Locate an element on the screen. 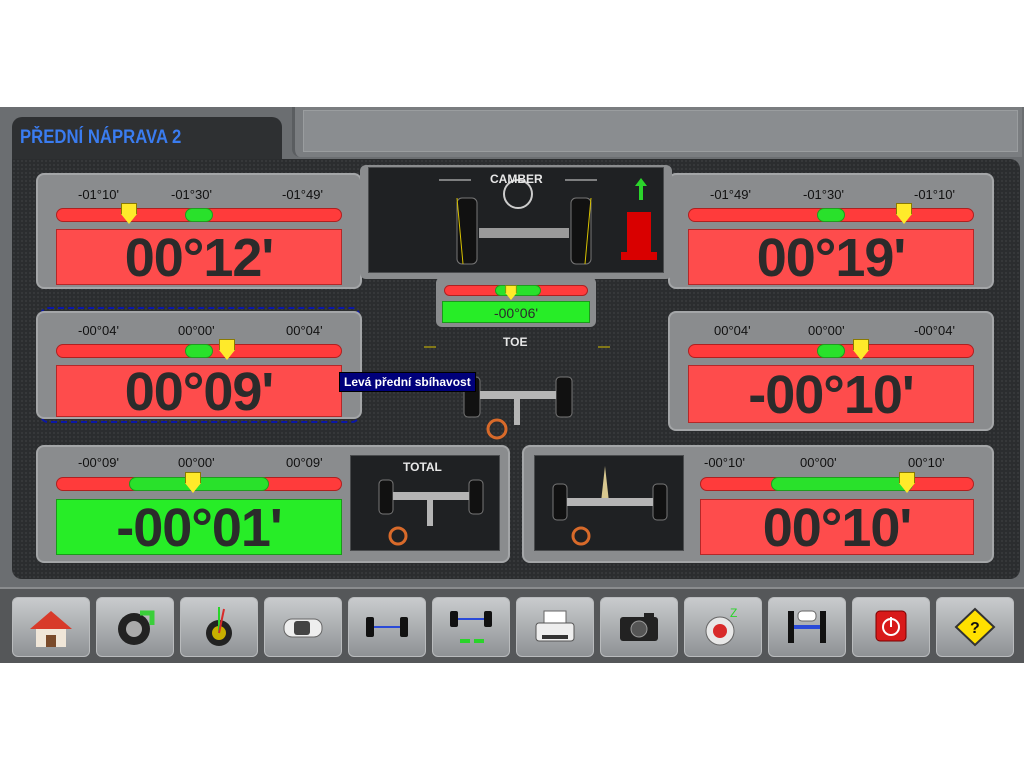  scale-max: 00°09' is located at coordinates (304, 462).